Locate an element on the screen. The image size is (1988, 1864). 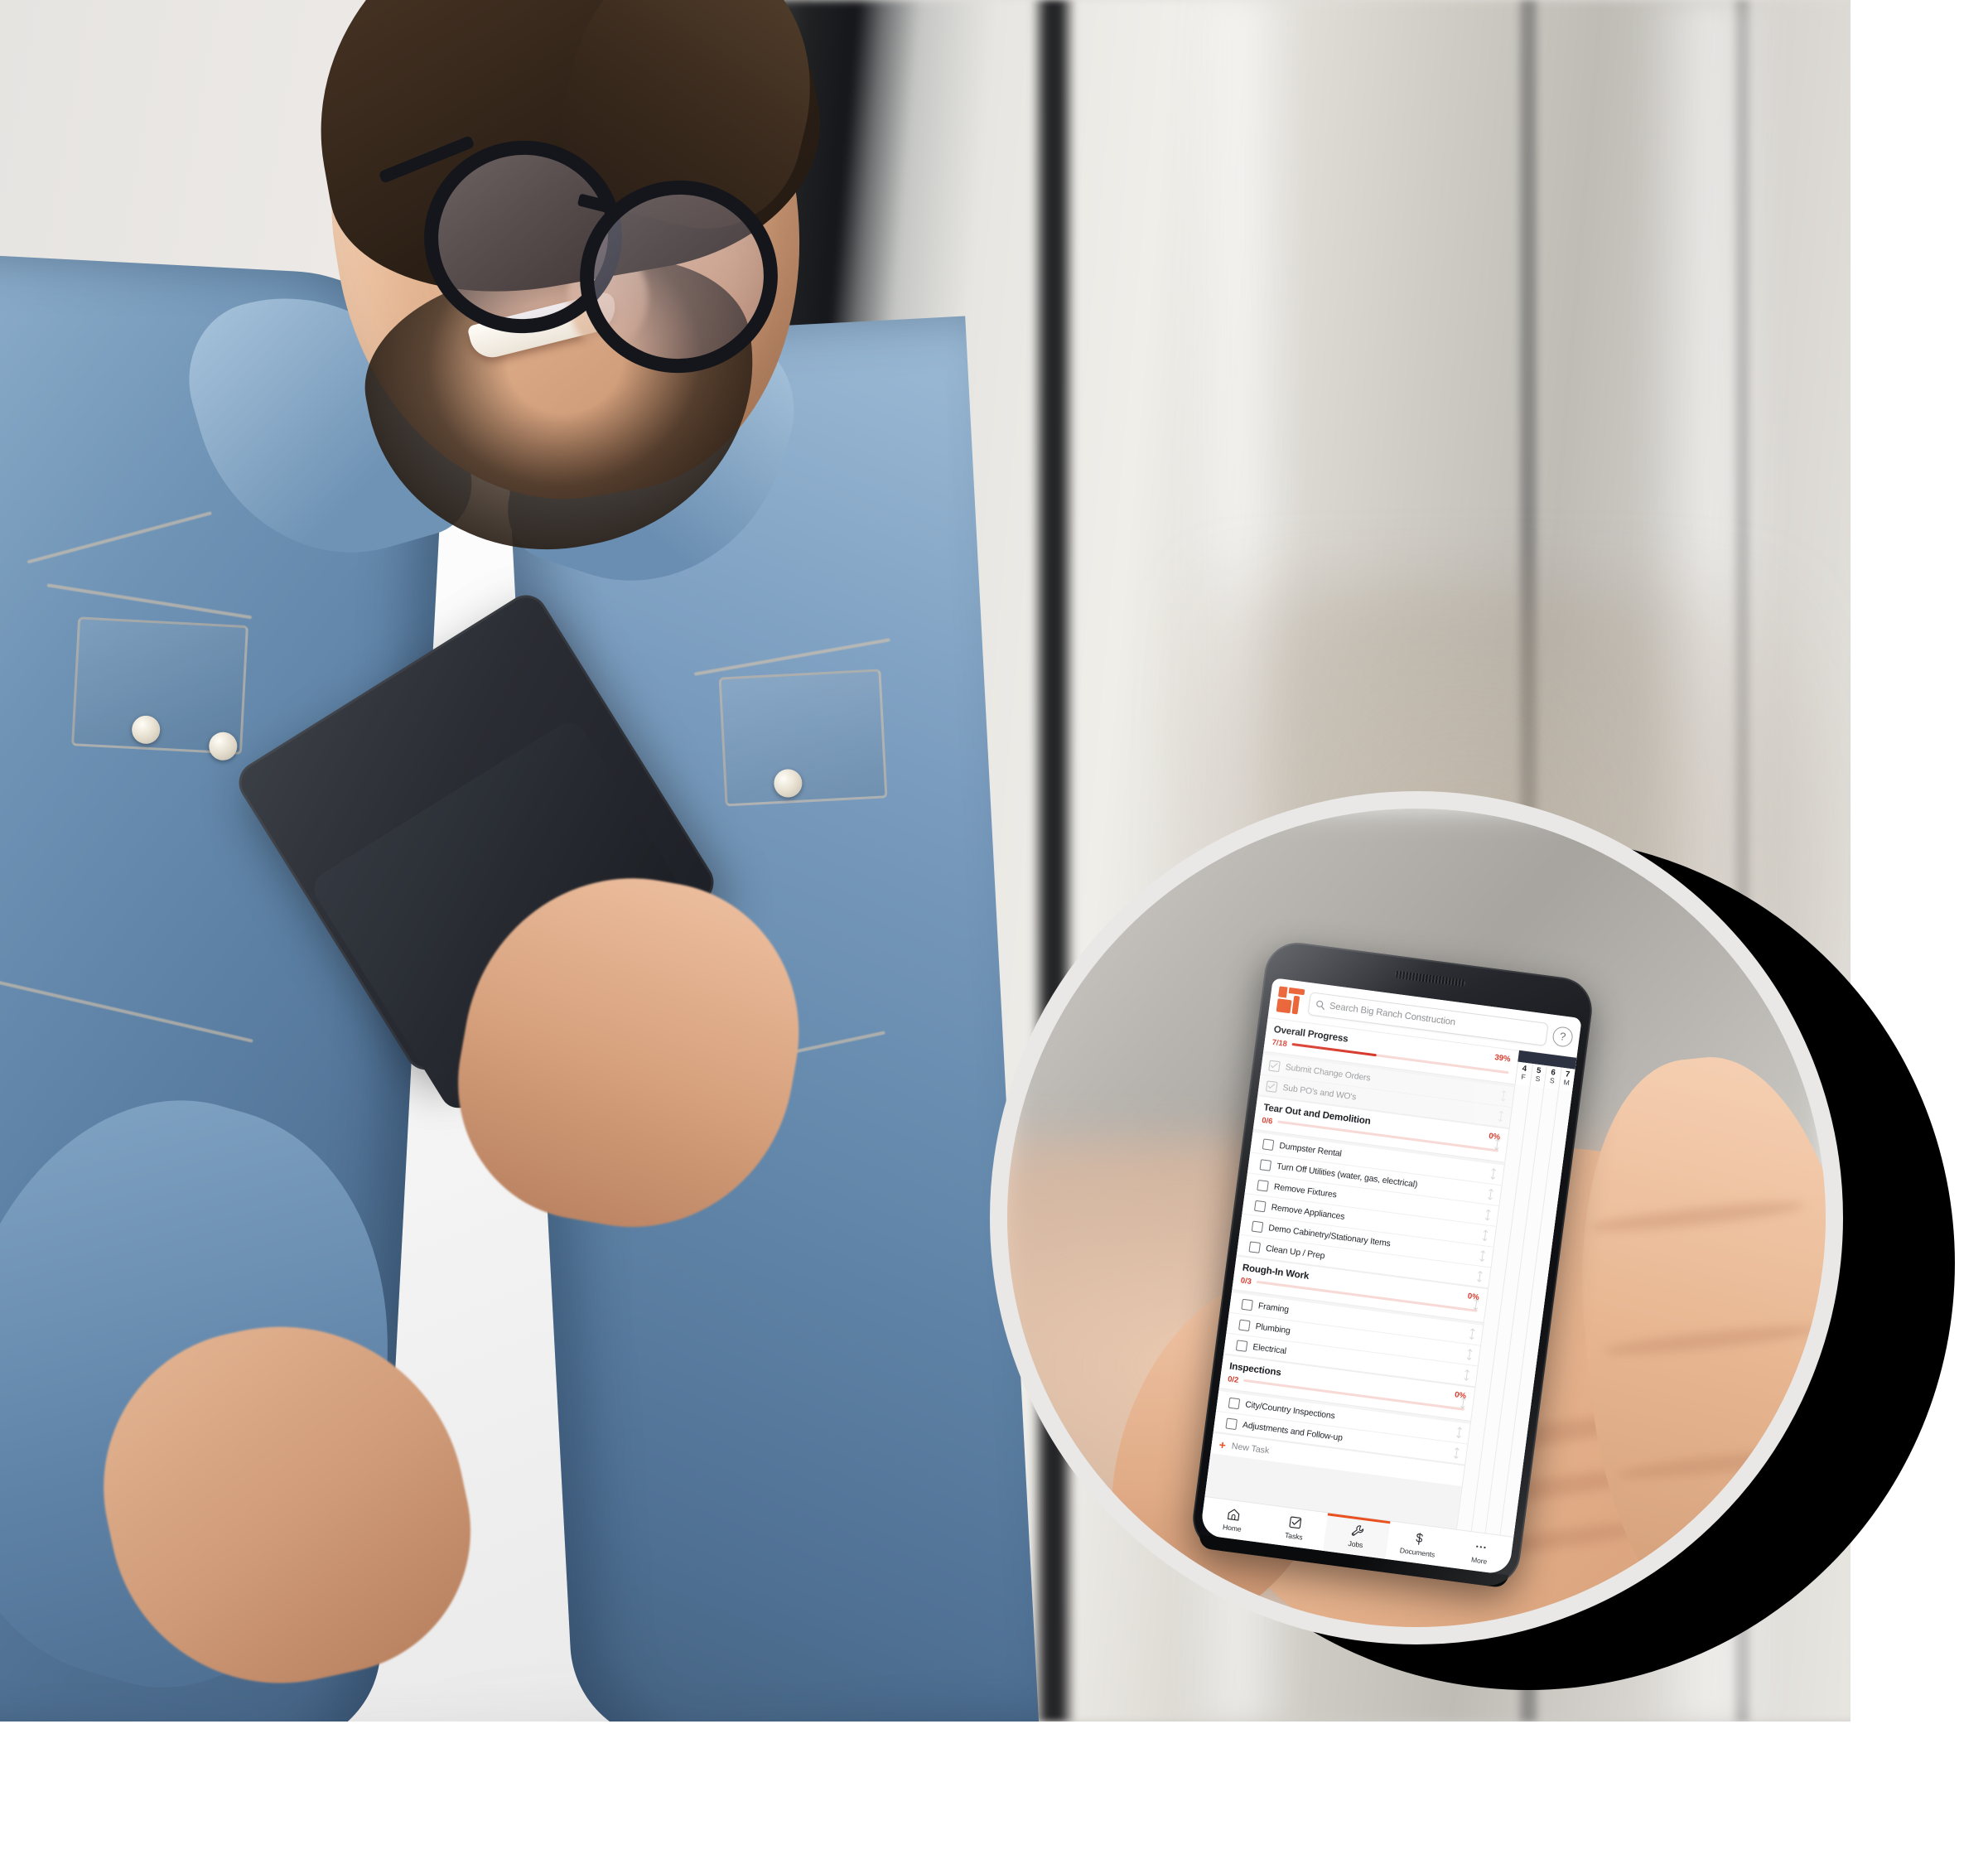
task-group-fraction: 0/2 is located at coordinates (1233, 1379).